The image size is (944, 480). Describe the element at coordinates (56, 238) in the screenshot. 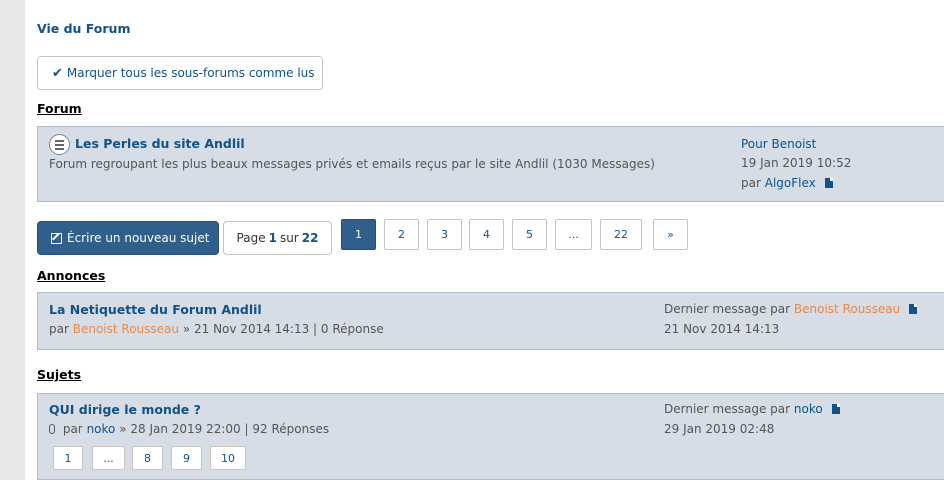

I see `edit-icon` at that location.